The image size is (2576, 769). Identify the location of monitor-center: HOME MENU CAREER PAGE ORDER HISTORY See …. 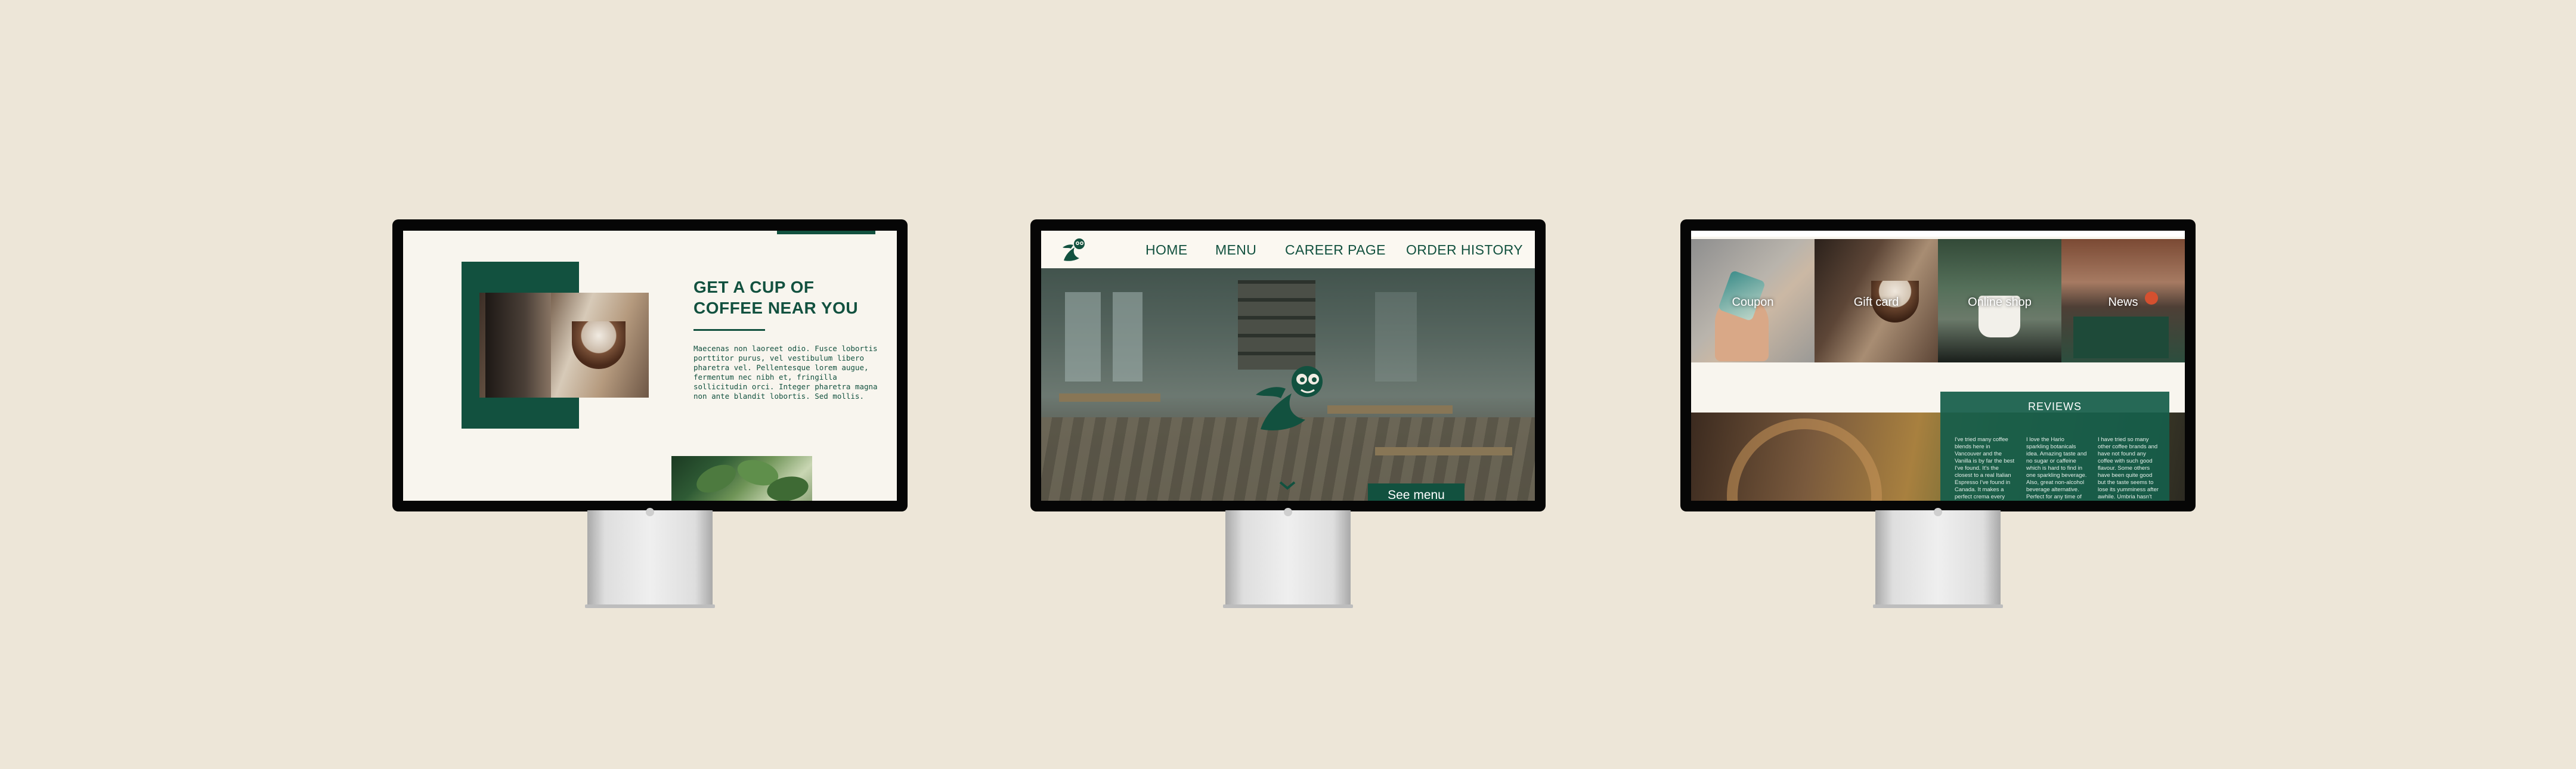
(1288, 365).